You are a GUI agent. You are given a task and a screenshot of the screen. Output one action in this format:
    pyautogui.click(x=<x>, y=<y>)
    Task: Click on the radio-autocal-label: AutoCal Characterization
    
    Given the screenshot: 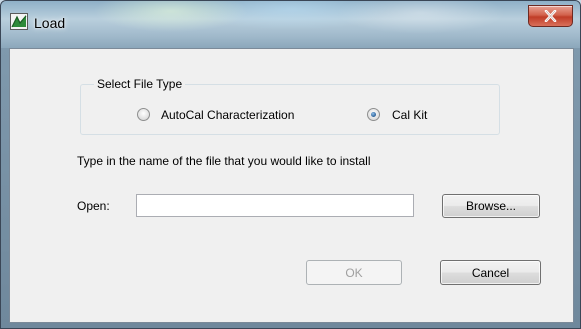 What is the action you would take?
    pyautogui.click(x=227, y=115)
    